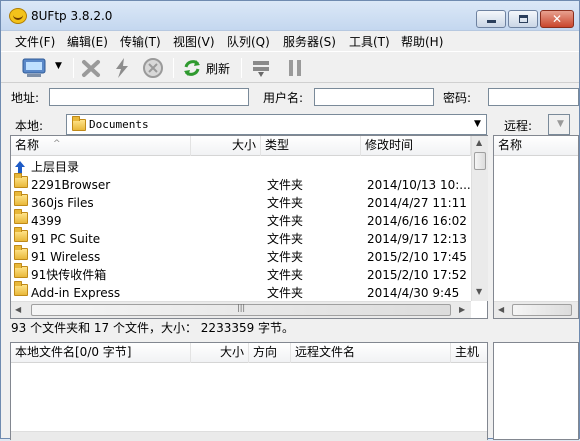  Describe the element at coordinates (119, 124) in the screenshot. I see `local-path-value: Documents` at that location.